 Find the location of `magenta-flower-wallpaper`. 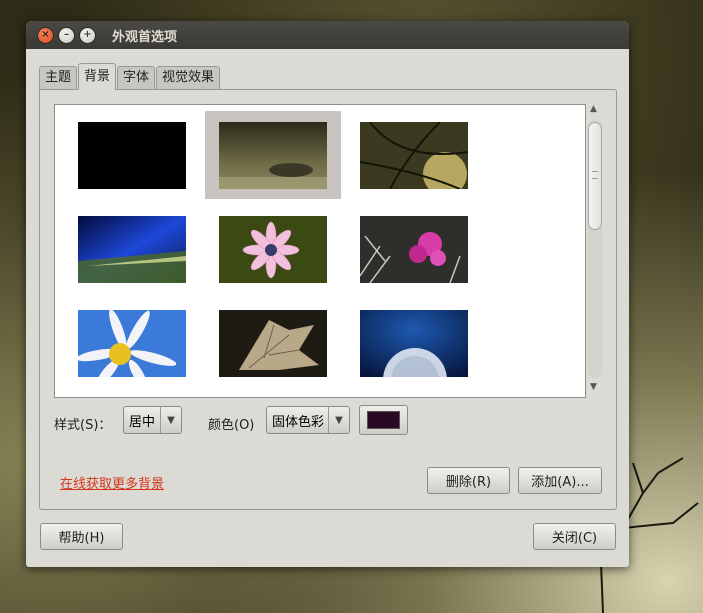

magenta-flower-wallpaper is located at coordinates (414, 249).